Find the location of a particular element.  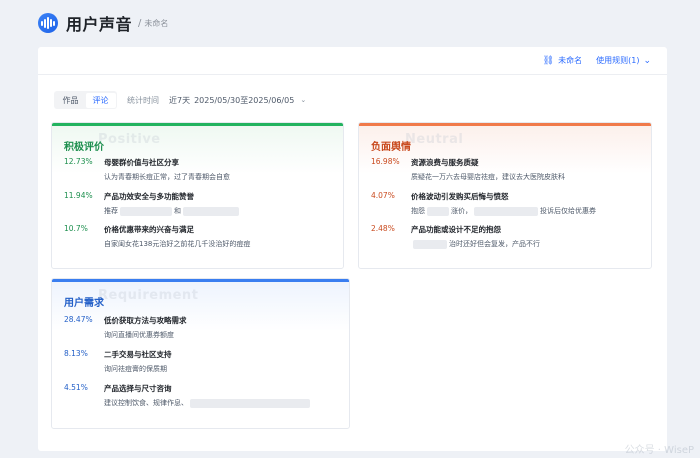

item-title: 低价获取方法与攻略需求 is located at coordinates (145, 320).